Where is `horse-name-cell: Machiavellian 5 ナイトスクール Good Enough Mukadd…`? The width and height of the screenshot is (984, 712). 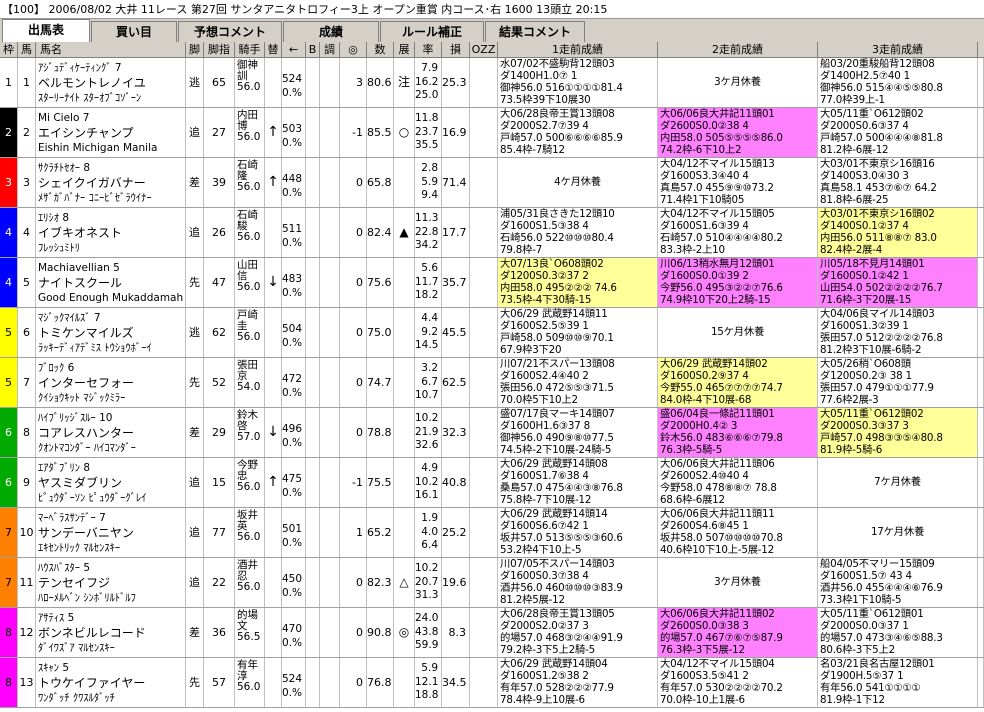 horse-name-cell: Machiavellian 5 ナイトスクール Good Enough Mukadd… is located at coordinates (111, 282).